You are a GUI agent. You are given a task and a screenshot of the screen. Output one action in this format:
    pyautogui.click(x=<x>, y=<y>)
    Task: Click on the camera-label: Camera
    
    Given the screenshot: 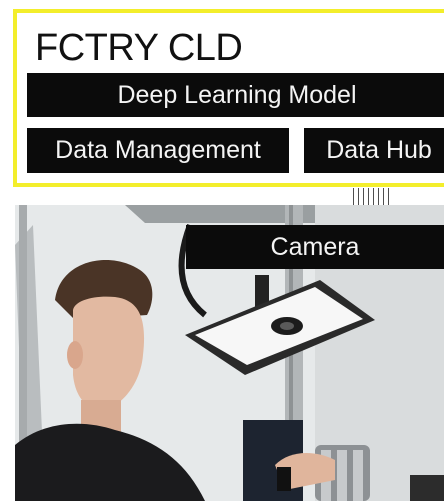 What is the action you would take?
    pyautogui.click(x=315, y=247)
    